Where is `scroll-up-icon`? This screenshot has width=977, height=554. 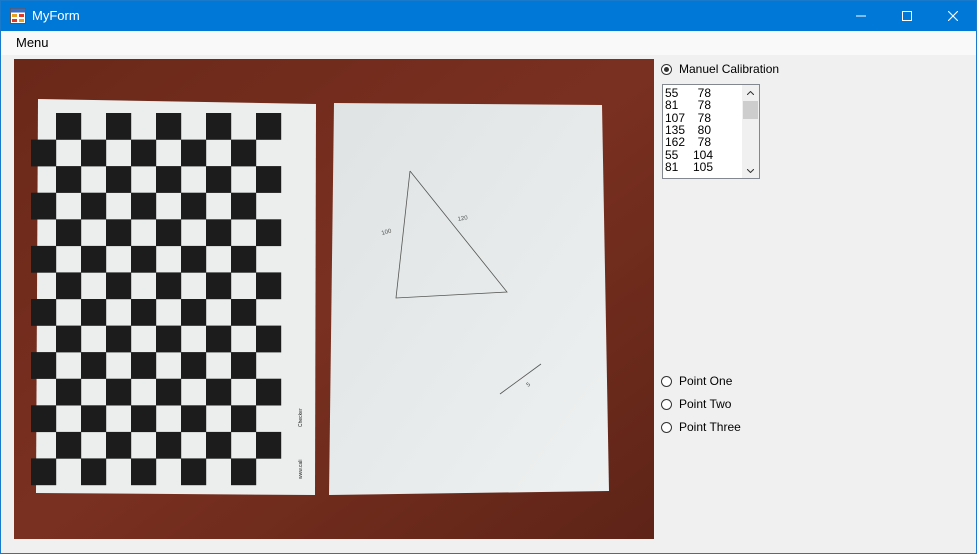
scroll-up-icon is located at coordinates (750, 92).